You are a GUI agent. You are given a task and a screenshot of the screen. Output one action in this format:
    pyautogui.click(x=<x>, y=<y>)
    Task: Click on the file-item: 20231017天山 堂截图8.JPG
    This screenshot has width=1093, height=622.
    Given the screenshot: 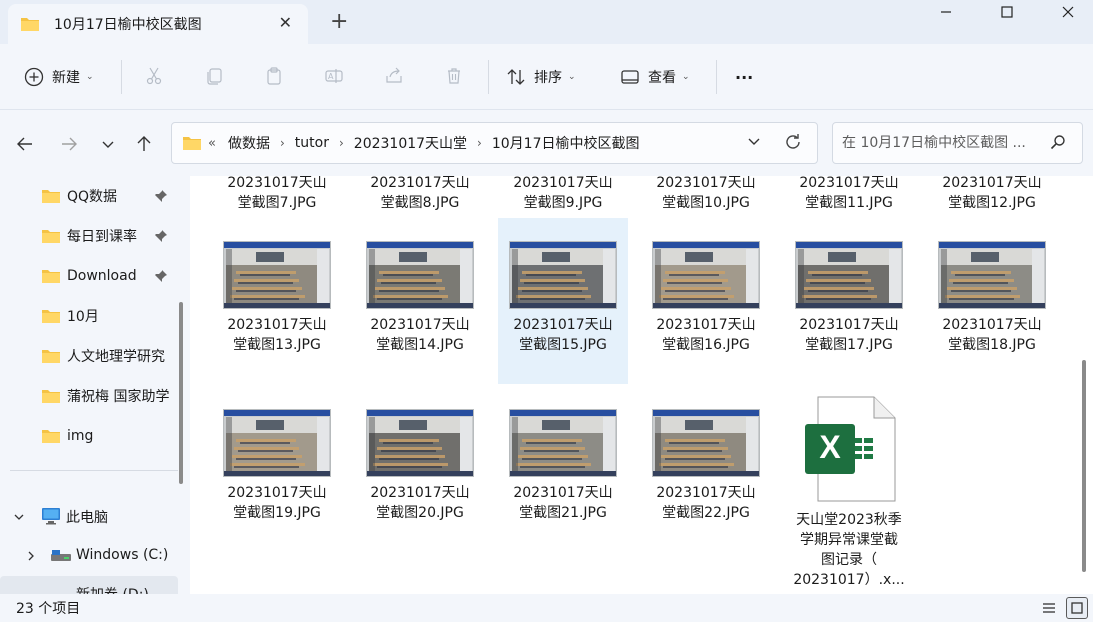 What is the action you would take?
    pyautogui.click(x=420, y=197)
    